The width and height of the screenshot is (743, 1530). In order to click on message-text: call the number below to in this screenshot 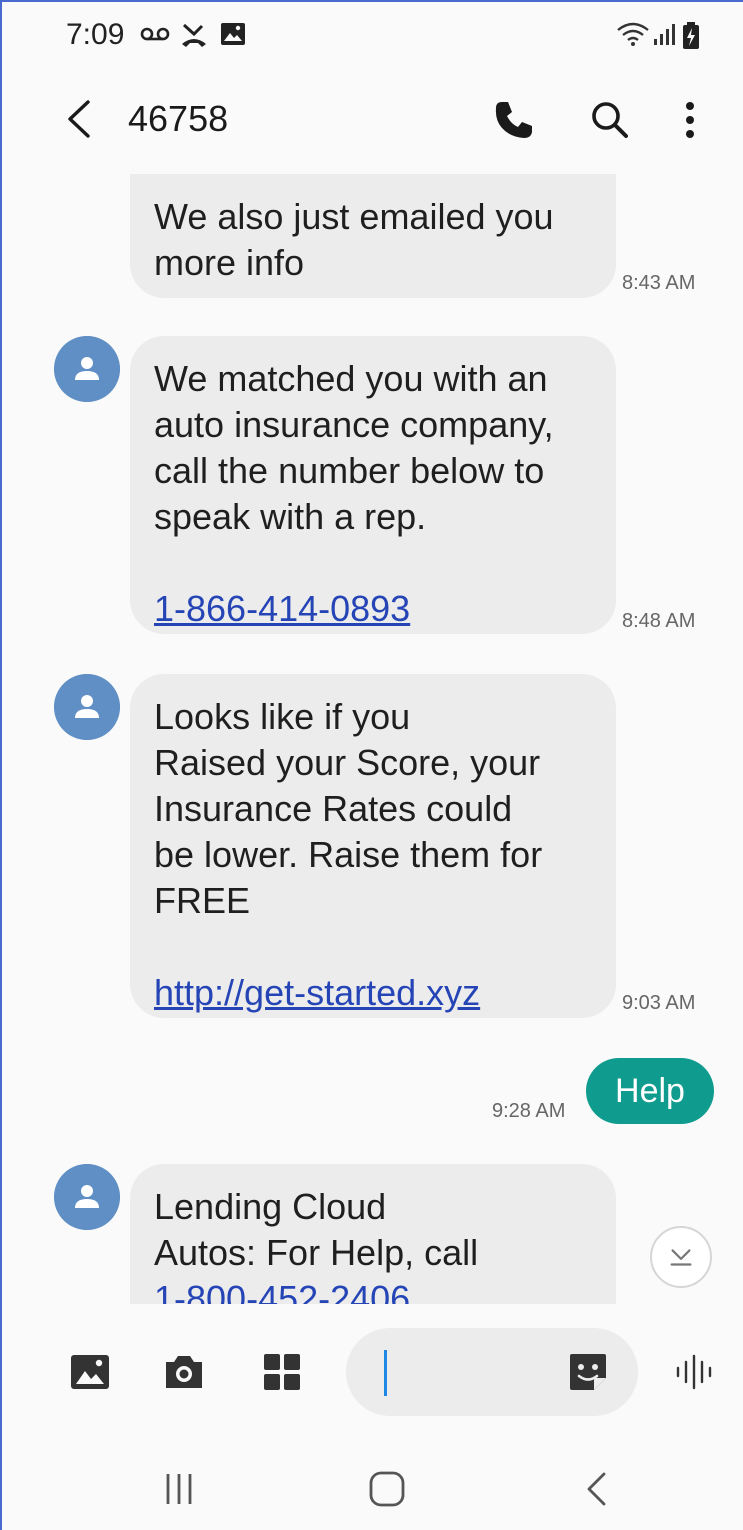, I will do `click(349, 470)`.